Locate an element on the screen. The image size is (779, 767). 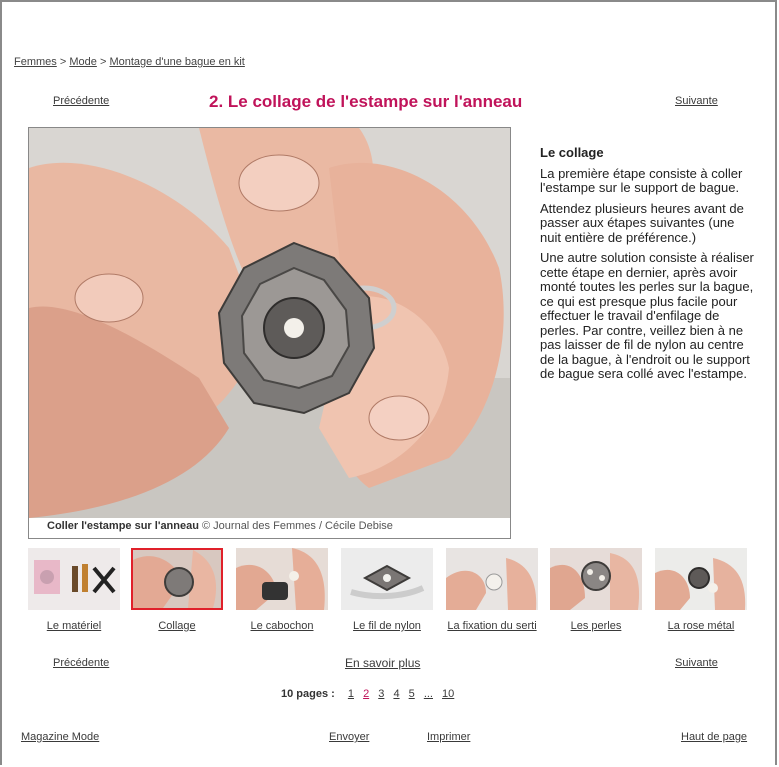
thumbnail-label: Le matériel is located at coordinates (74, 626).